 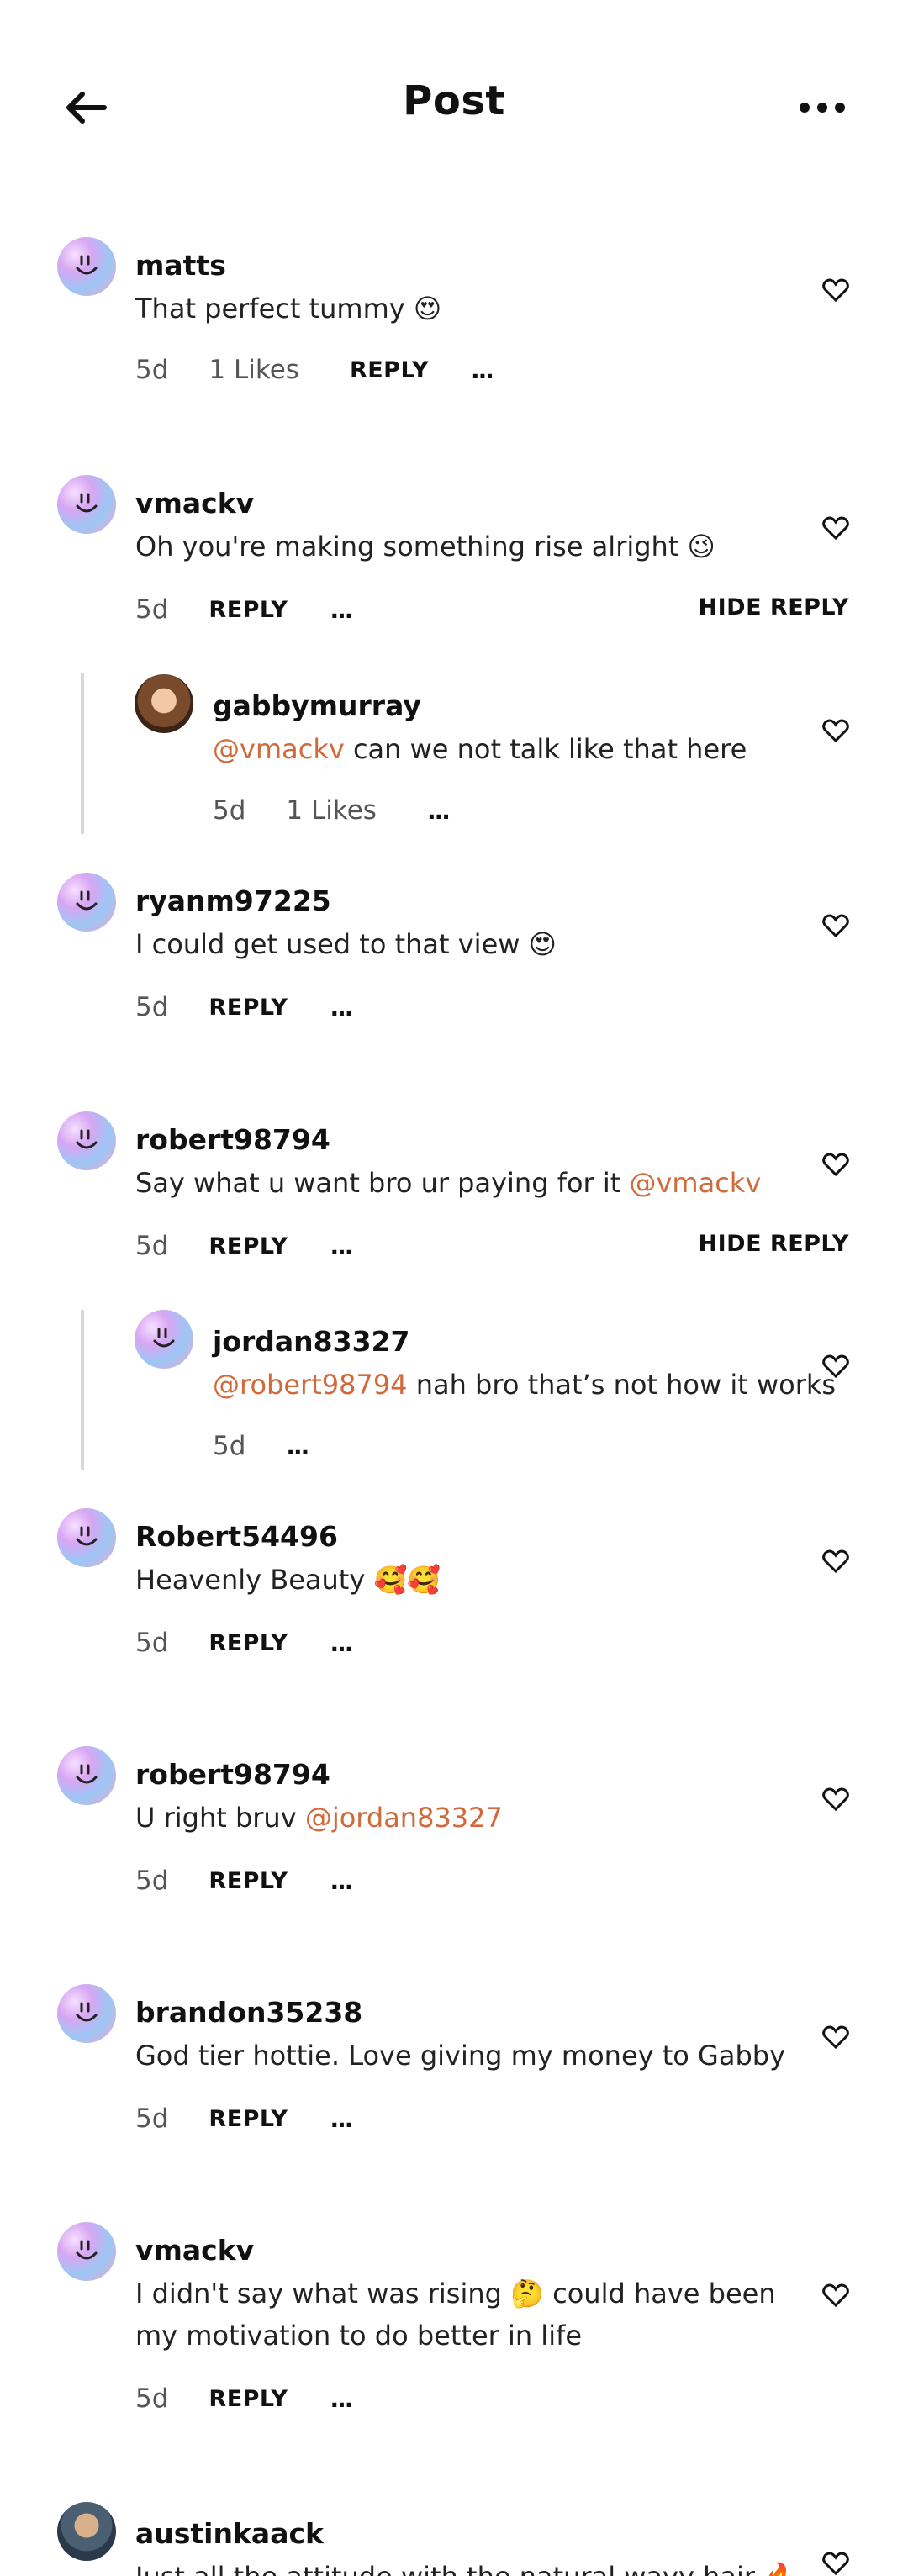 I want to click on comment-body: can we not talk like that here, so click(x=545, y=749).